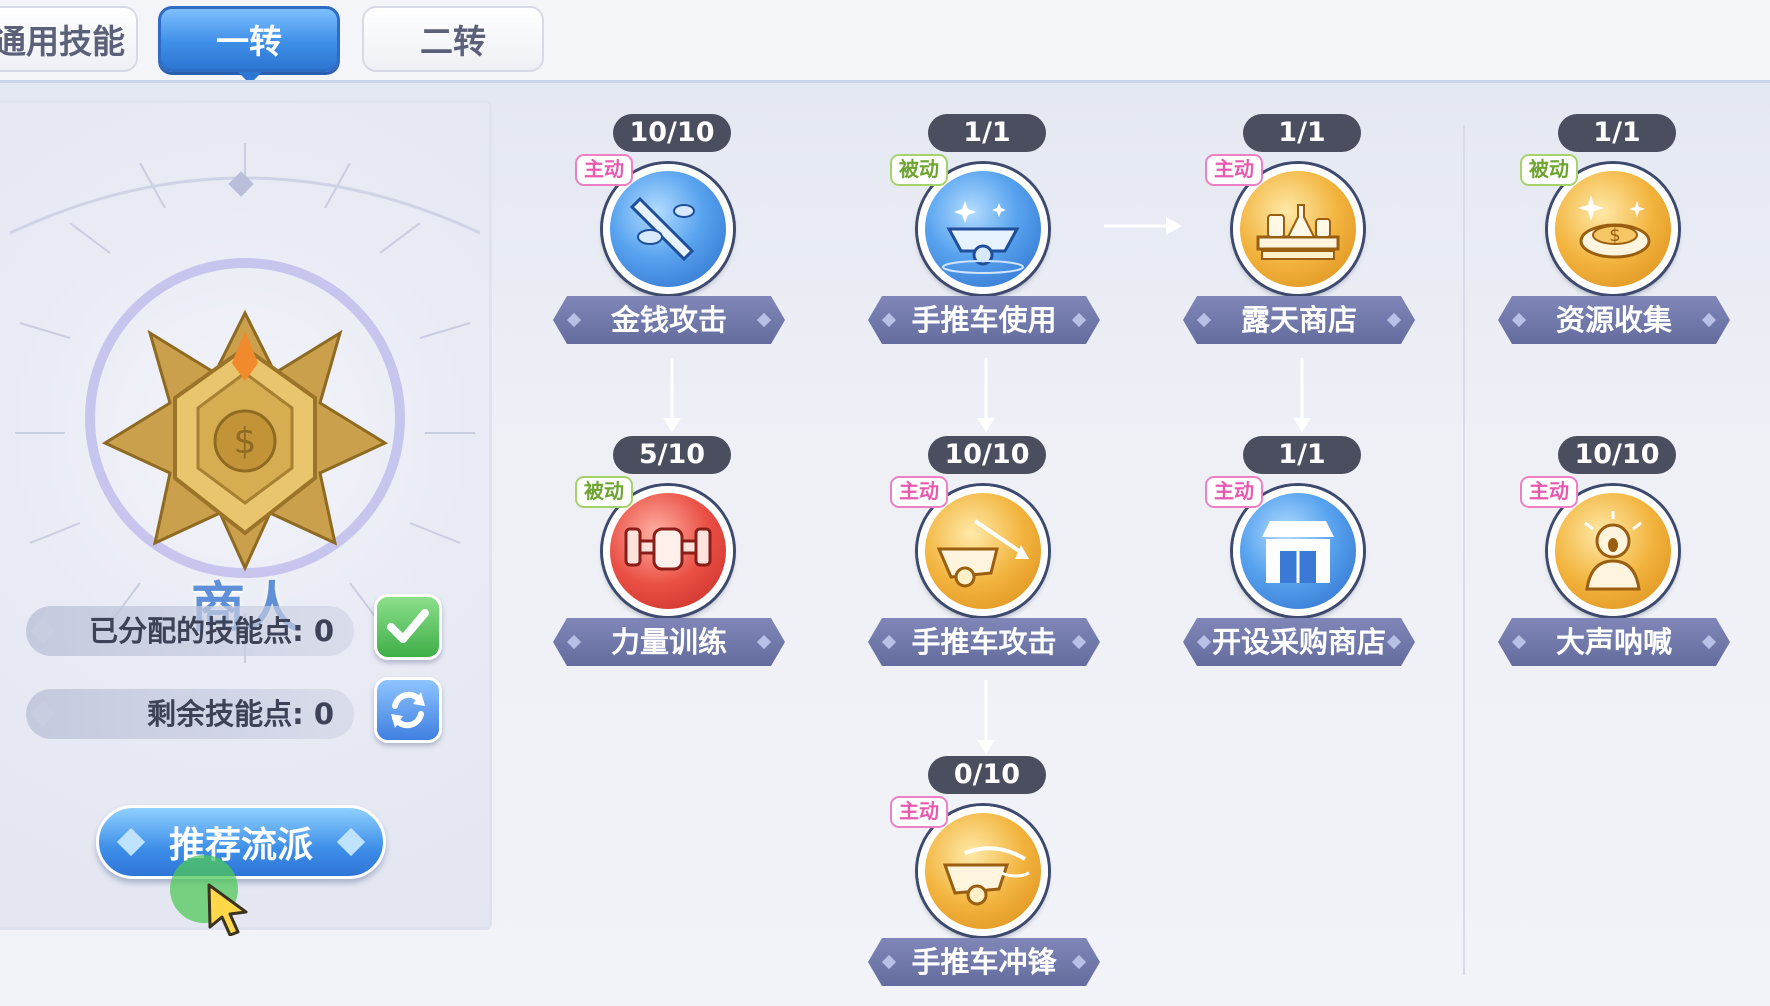 The image size is (1770, 1006). Describe the element at coordinates (993, 561) in the screenshot. I see `skill-node-cart-attack: 10/10 主动 手推车攻击` at that location.